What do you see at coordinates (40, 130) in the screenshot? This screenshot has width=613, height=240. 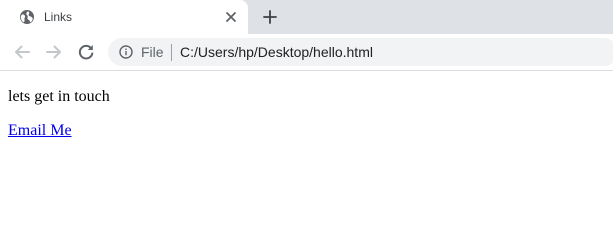 I see `email-me-link: Email Me` at bounding box center [40, 130].